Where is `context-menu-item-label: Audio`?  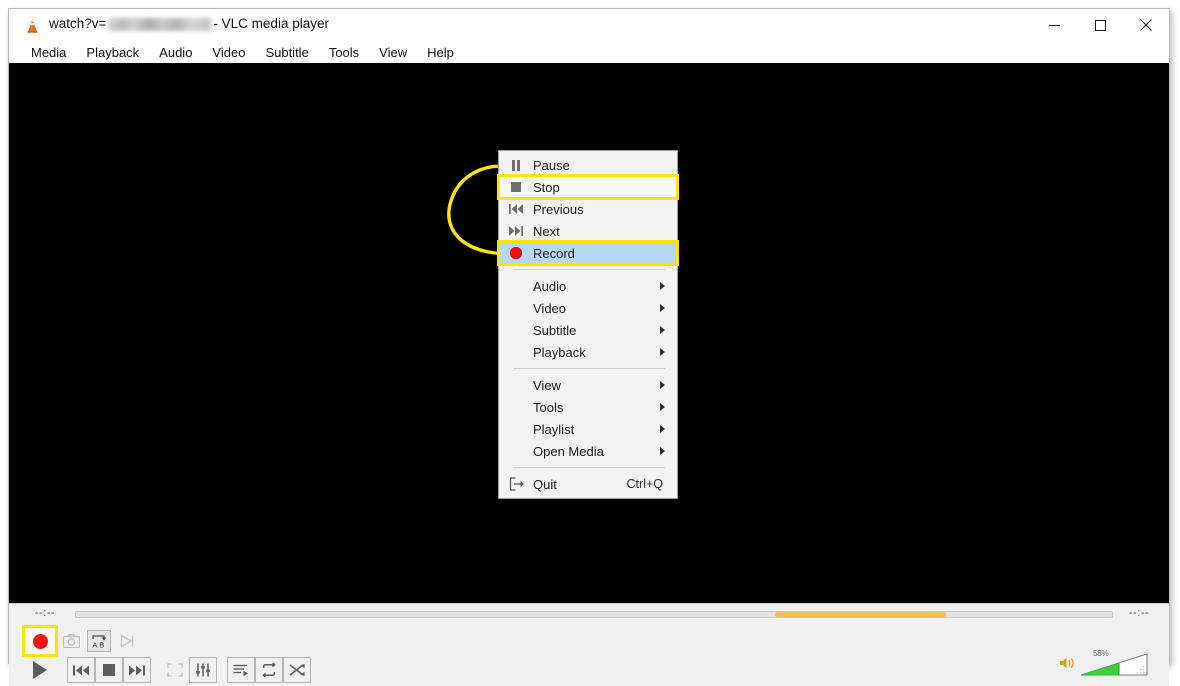
context-menu-item-label: Audio is located at coordinates (550, 286).